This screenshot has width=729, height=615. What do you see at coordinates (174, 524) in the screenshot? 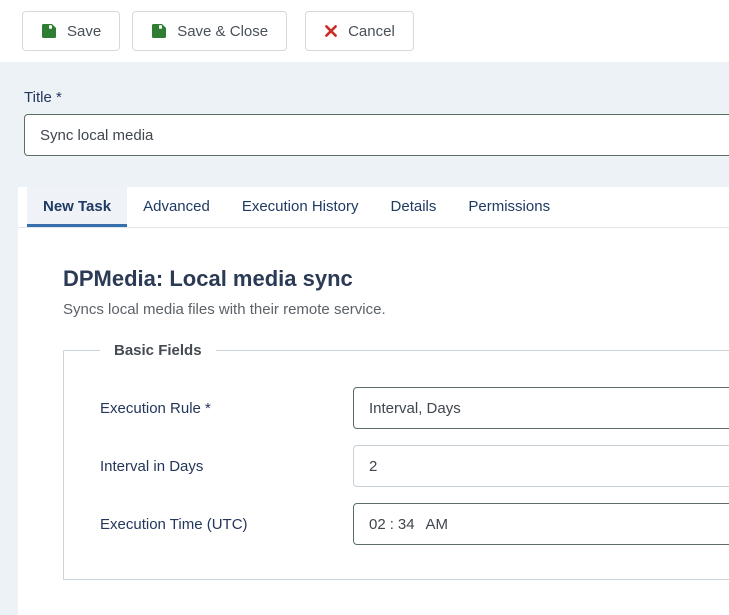
I see `execution-time-label: Execution Time (UTC)` at bounding box center [174, 524].